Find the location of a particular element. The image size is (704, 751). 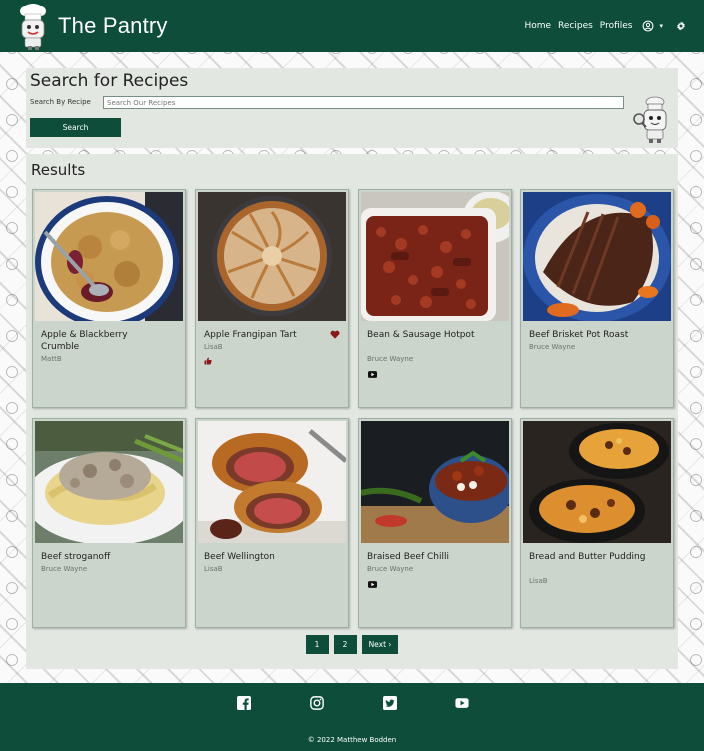

nav-home: Home is located at coordinates (537, 26).